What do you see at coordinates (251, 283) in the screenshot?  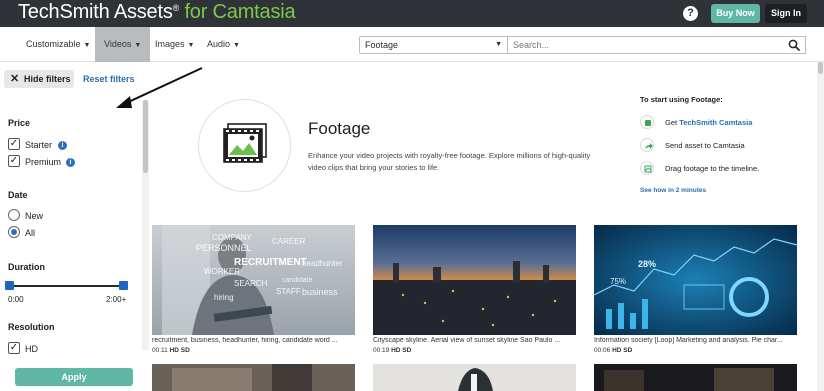 I see `overlay-word: SEARCH` at bounding box center [251, 283].